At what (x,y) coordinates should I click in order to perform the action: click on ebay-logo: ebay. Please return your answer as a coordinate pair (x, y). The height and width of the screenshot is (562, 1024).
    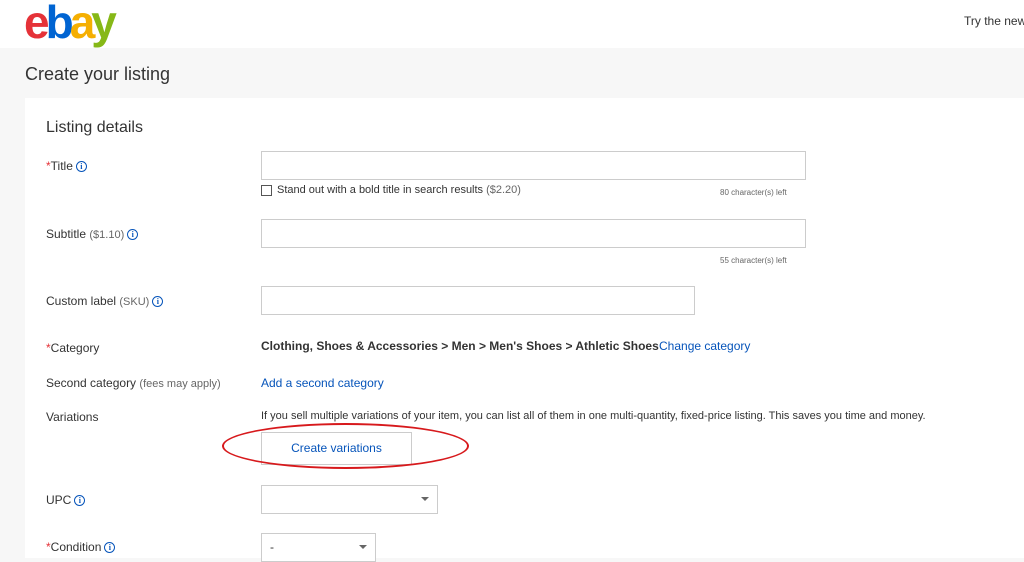
    Looking at the image, I should click on (70, 23).